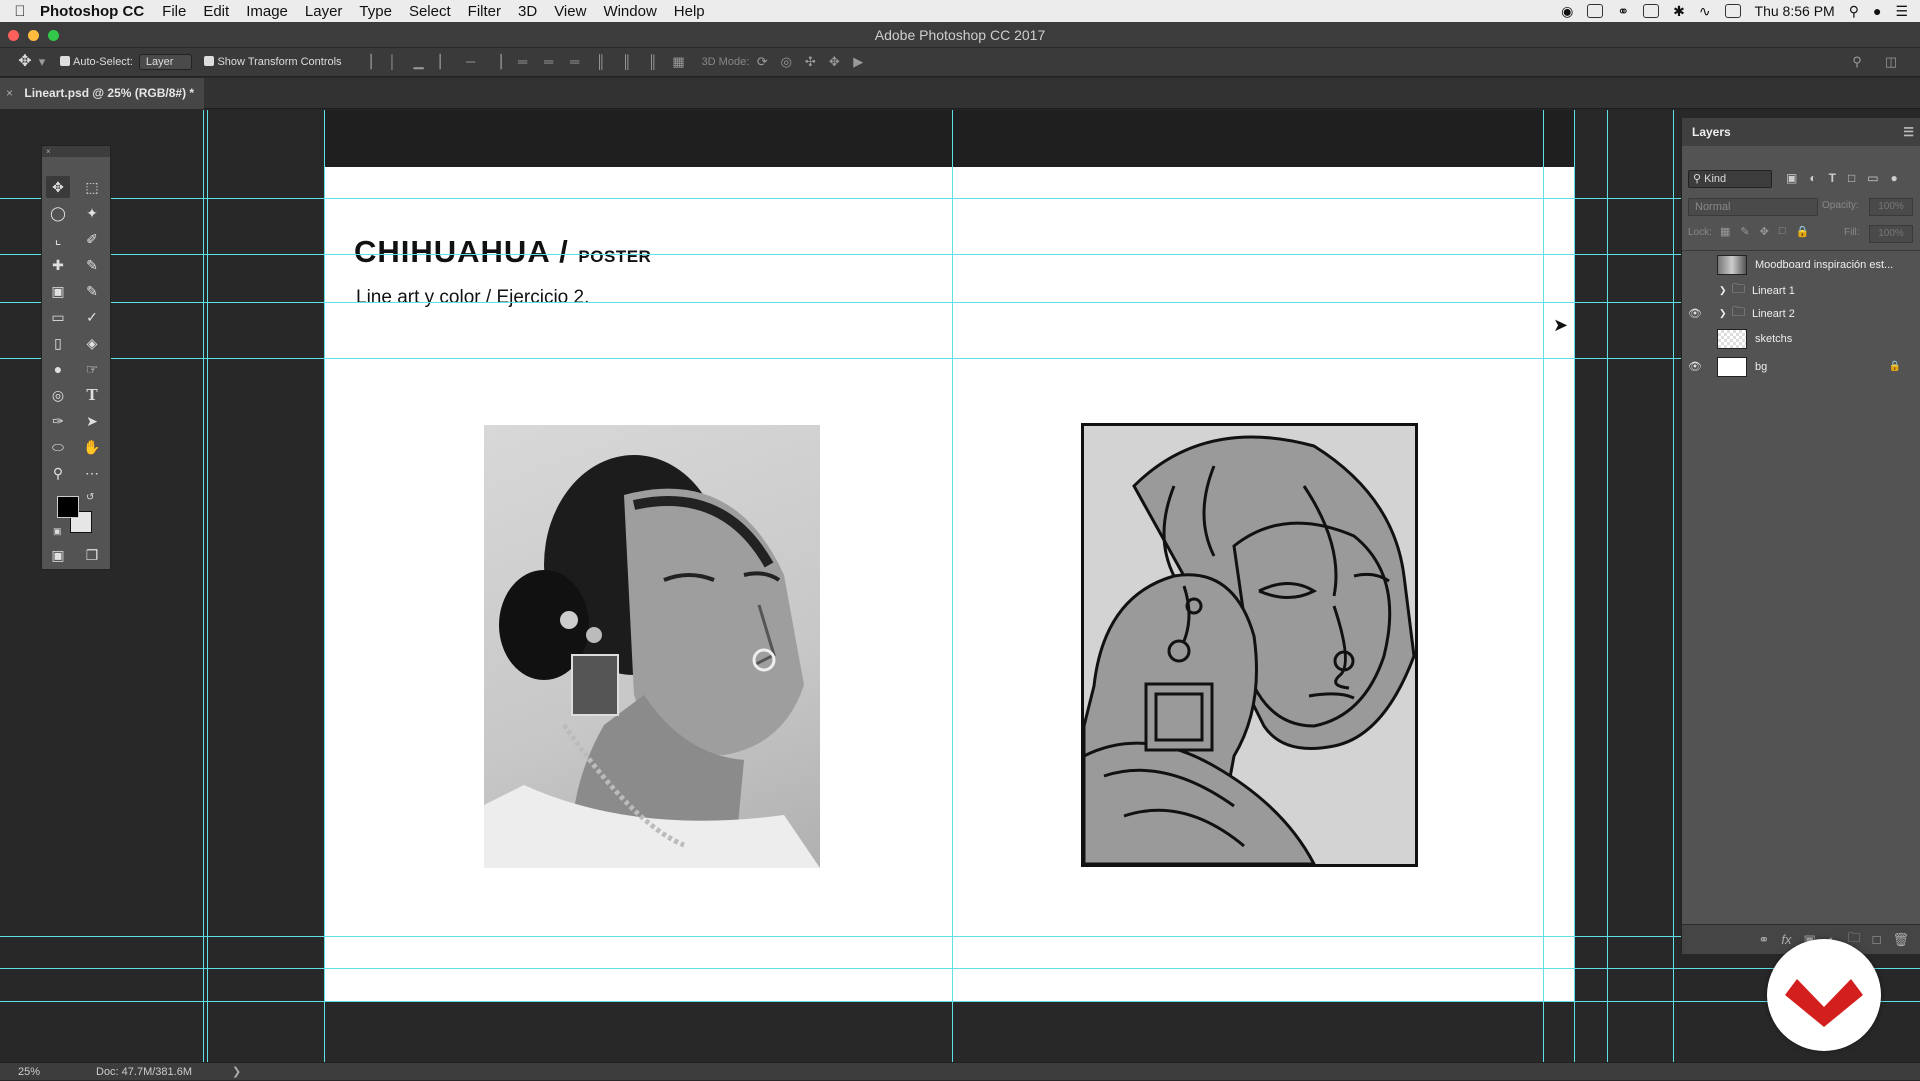  Describe the element at coordinates (216, 11) in the screenshot. I see `menu-edit: Edit` at that location.